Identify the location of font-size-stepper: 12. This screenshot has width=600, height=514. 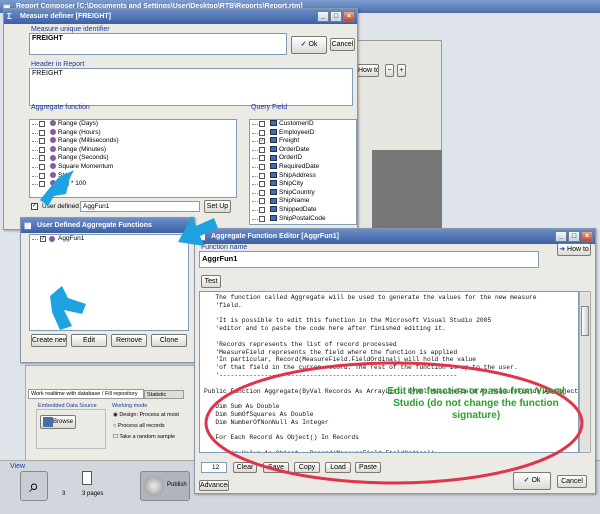
(214, 467).